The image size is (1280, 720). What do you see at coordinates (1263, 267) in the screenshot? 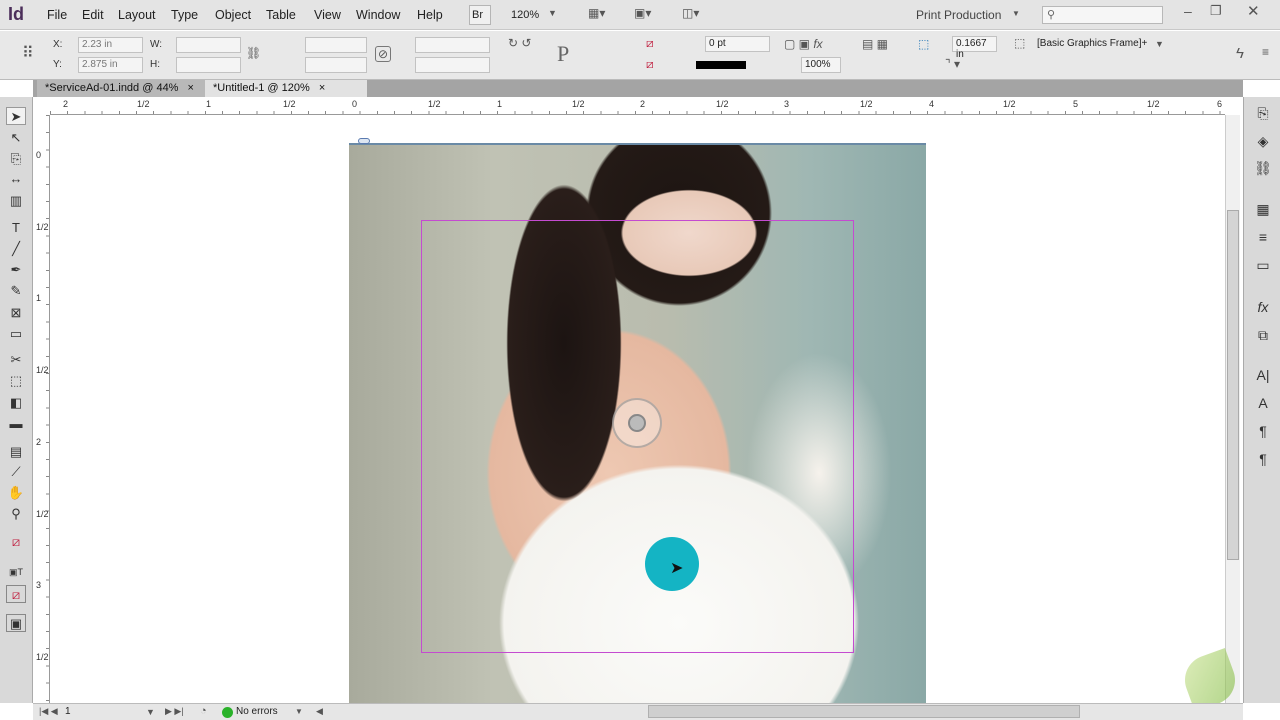
I see `gradient-panel-icon: ▭` at bounding box center [1263, 267].